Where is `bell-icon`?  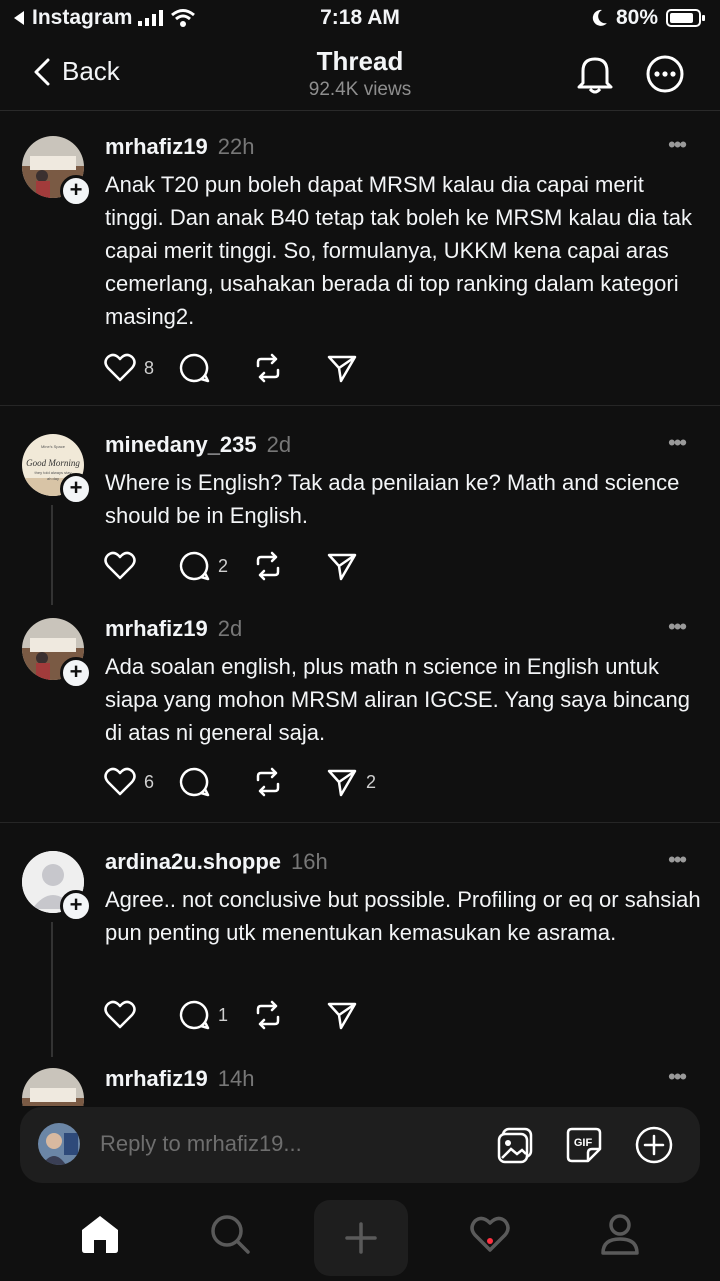
bell-icon is located at coordinates (595, 75).